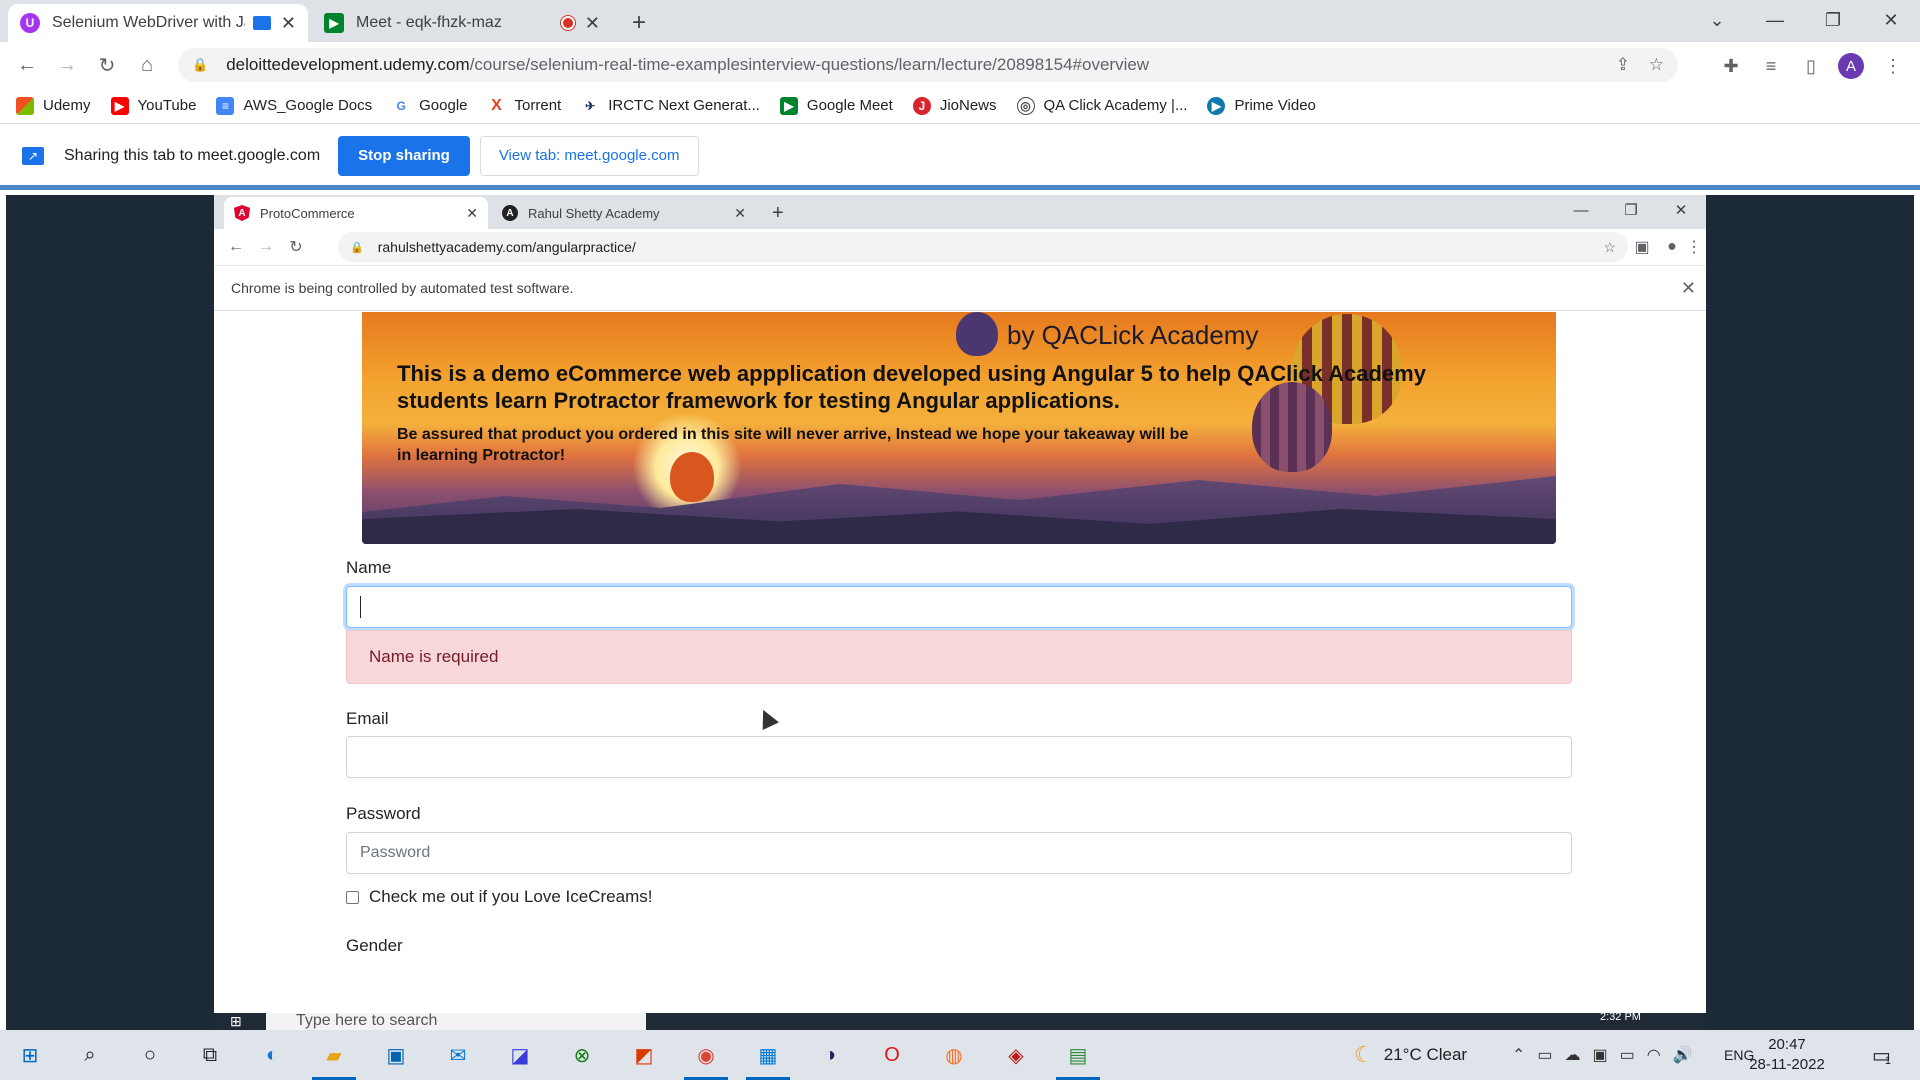 The height and width of the screenshot is (1080, 1920). What do you see at coordinates (1888, 1061) in the screenshot?
I see `notification-count: 1` at bounding box center [1888, 1061].